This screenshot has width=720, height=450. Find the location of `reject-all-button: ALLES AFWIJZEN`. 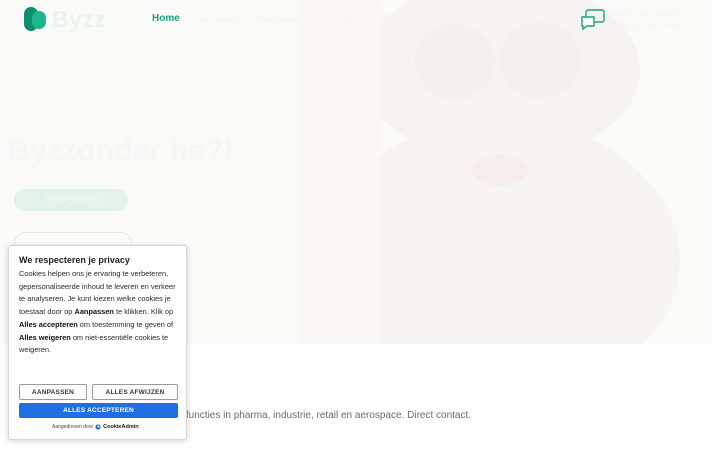

reject-all-button: ALLES AFWIJZEN is located at coordinates (135, 392).